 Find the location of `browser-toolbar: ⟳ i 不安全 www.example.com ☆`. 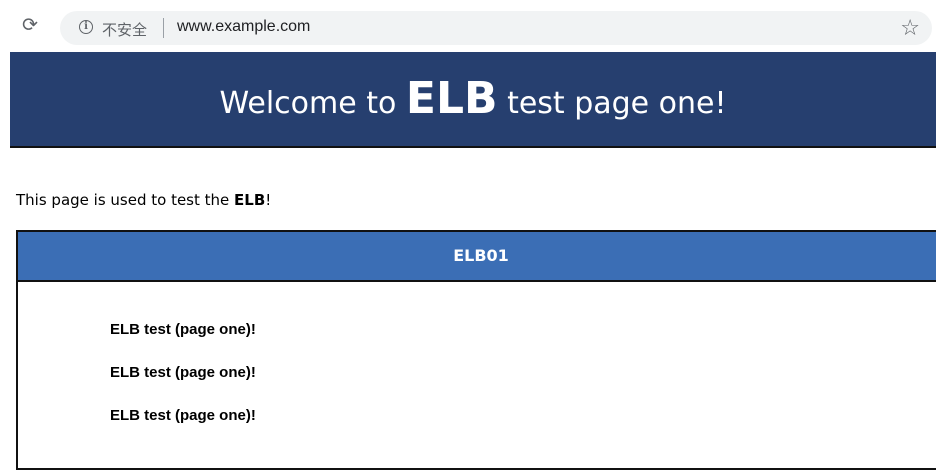

browser-toolbar: ⟳ i 不安全 www.example.com ☆ is located at coordinates (468, 26).